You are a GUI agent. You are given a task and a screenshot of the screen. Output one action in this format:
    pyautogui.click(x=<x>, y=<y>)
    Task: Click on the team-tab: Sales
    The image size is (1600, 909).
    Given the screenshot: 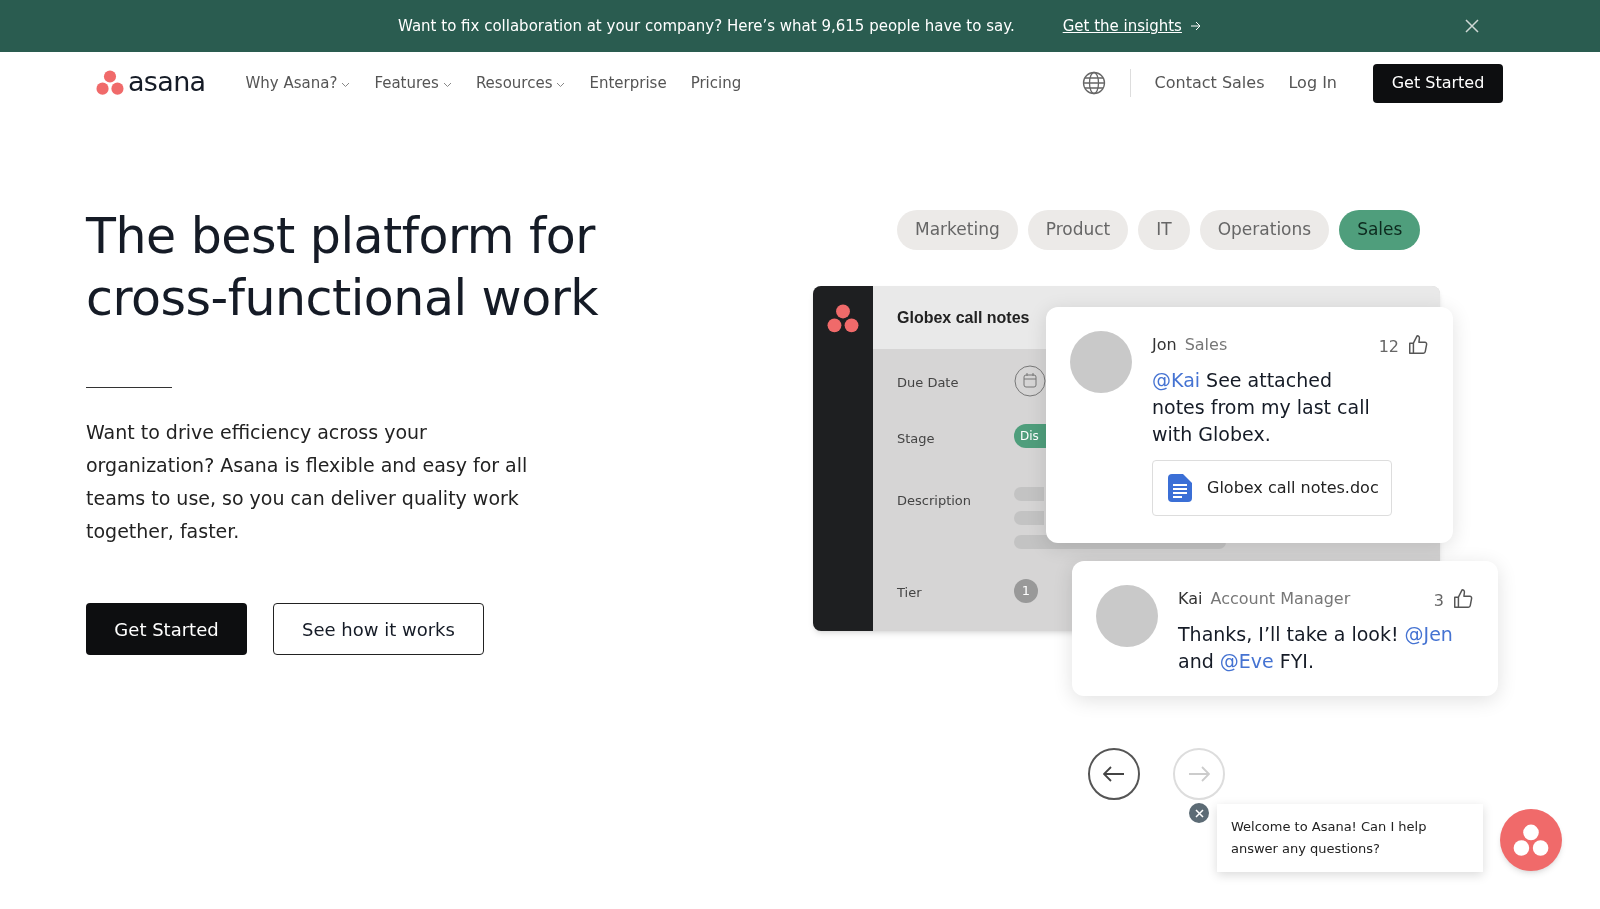 What is the action you would take?
    pyautogui.click(x=1380, y=230)
    